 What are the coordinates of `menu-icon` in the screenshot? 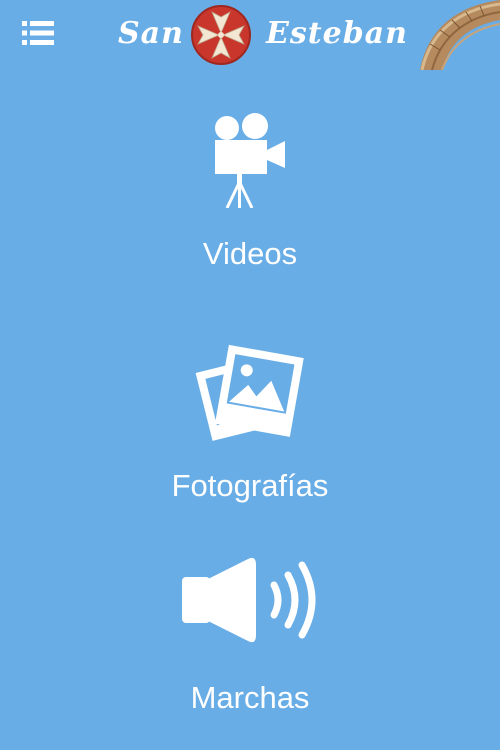 It's located at (38, 33).